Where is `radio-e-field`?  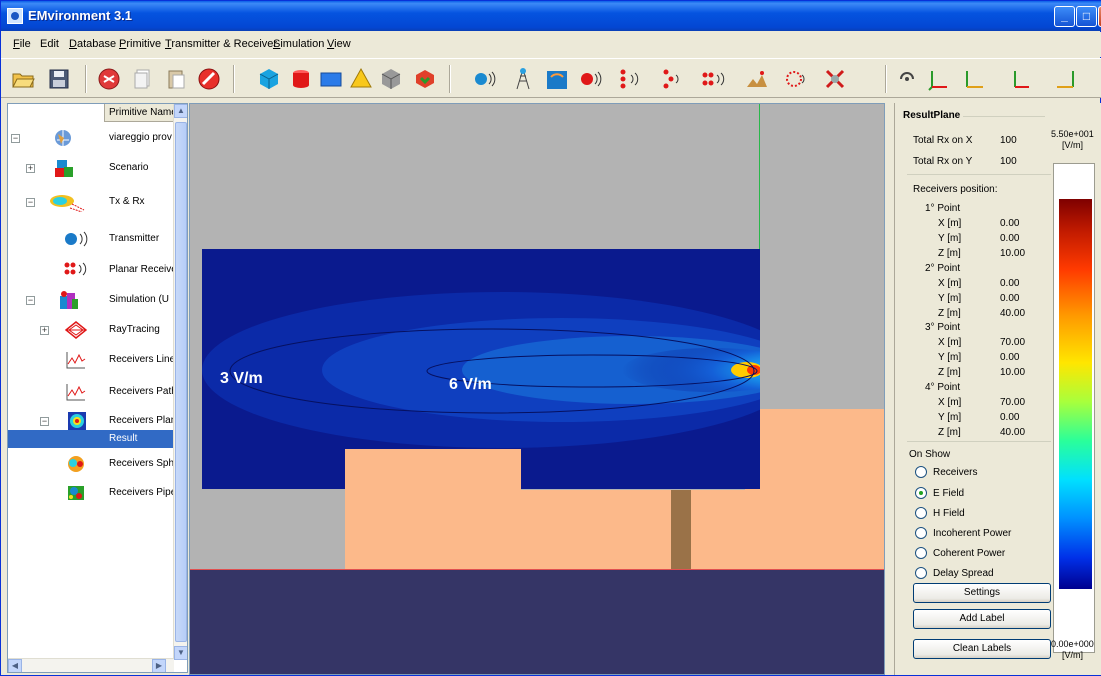
radio-e-field is located at coordinates (921, 493).